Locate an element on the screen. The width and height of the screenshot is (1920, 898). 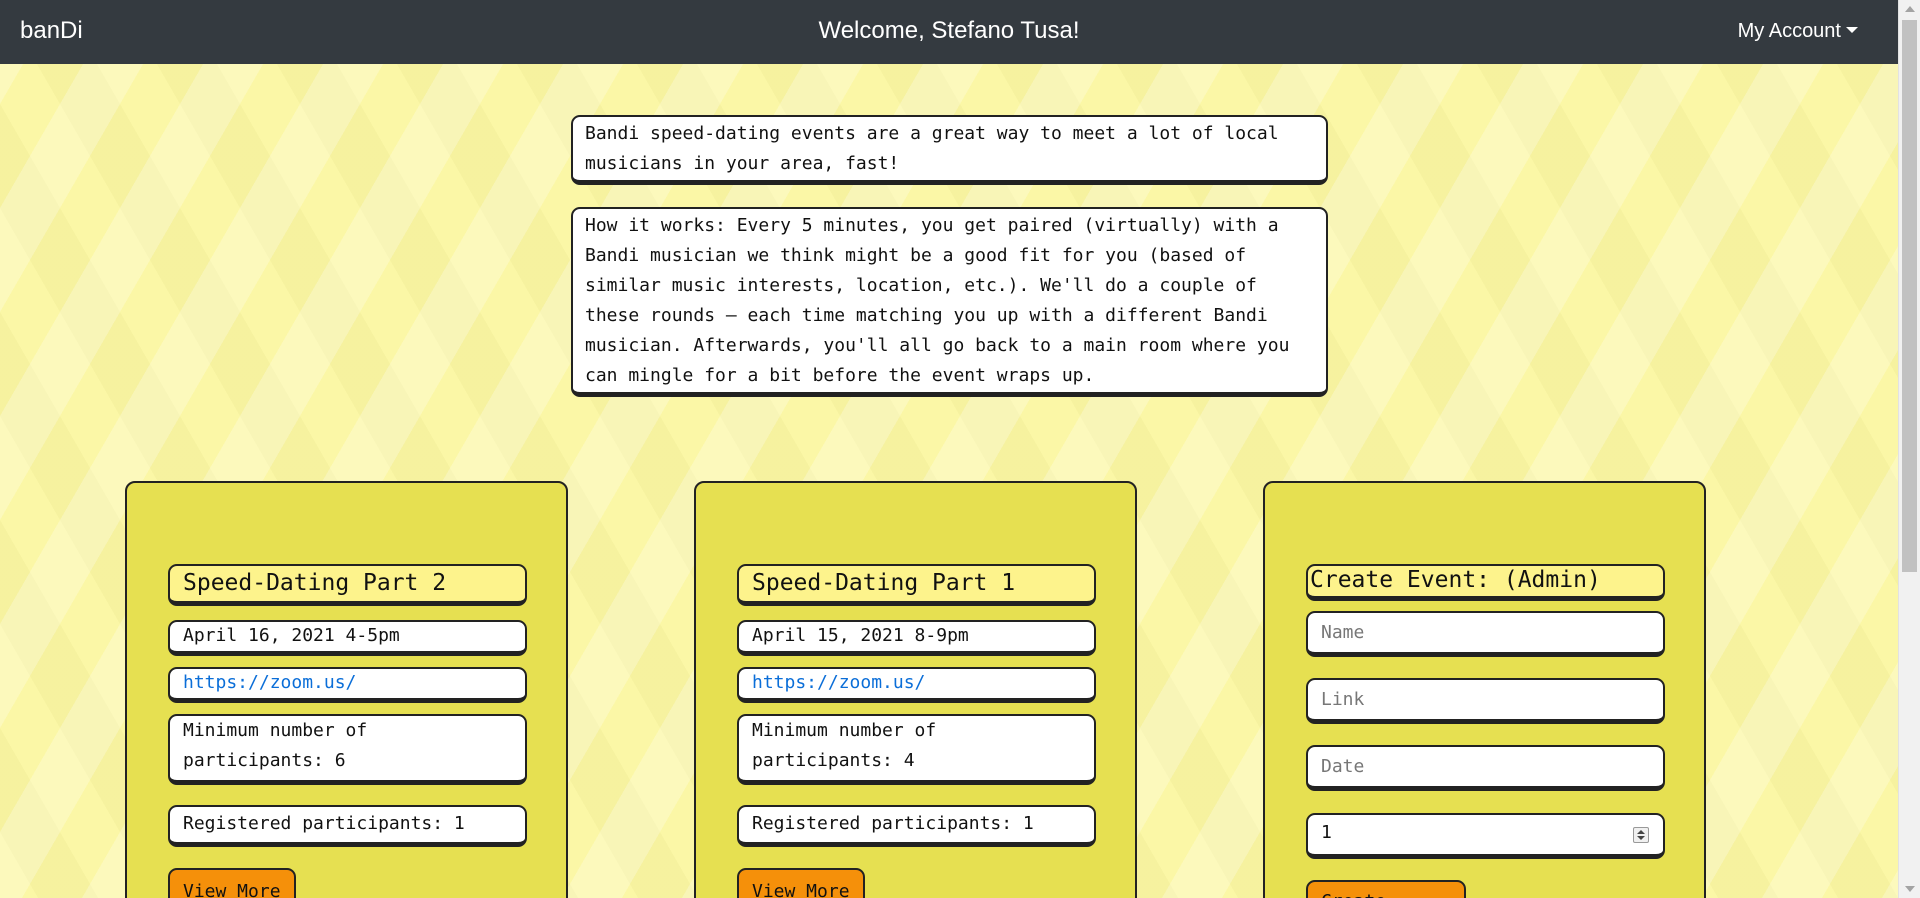
event-min-participants: Minimum number of participants: 4 is located at coordinates (916, 749).